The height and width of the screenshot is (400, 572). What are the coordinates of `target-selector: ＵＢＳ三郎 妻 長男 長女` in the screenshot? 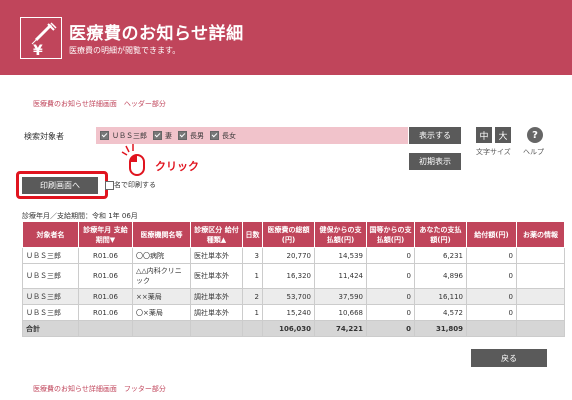 It's located at (252, 135).